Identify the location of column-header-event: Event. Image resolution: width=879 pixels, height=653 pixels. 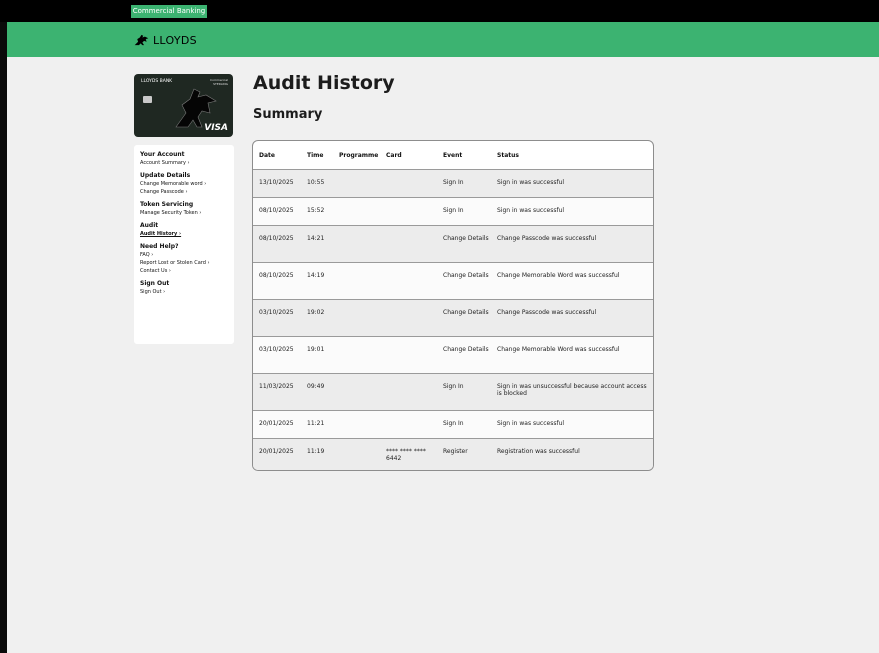
(453, 155).